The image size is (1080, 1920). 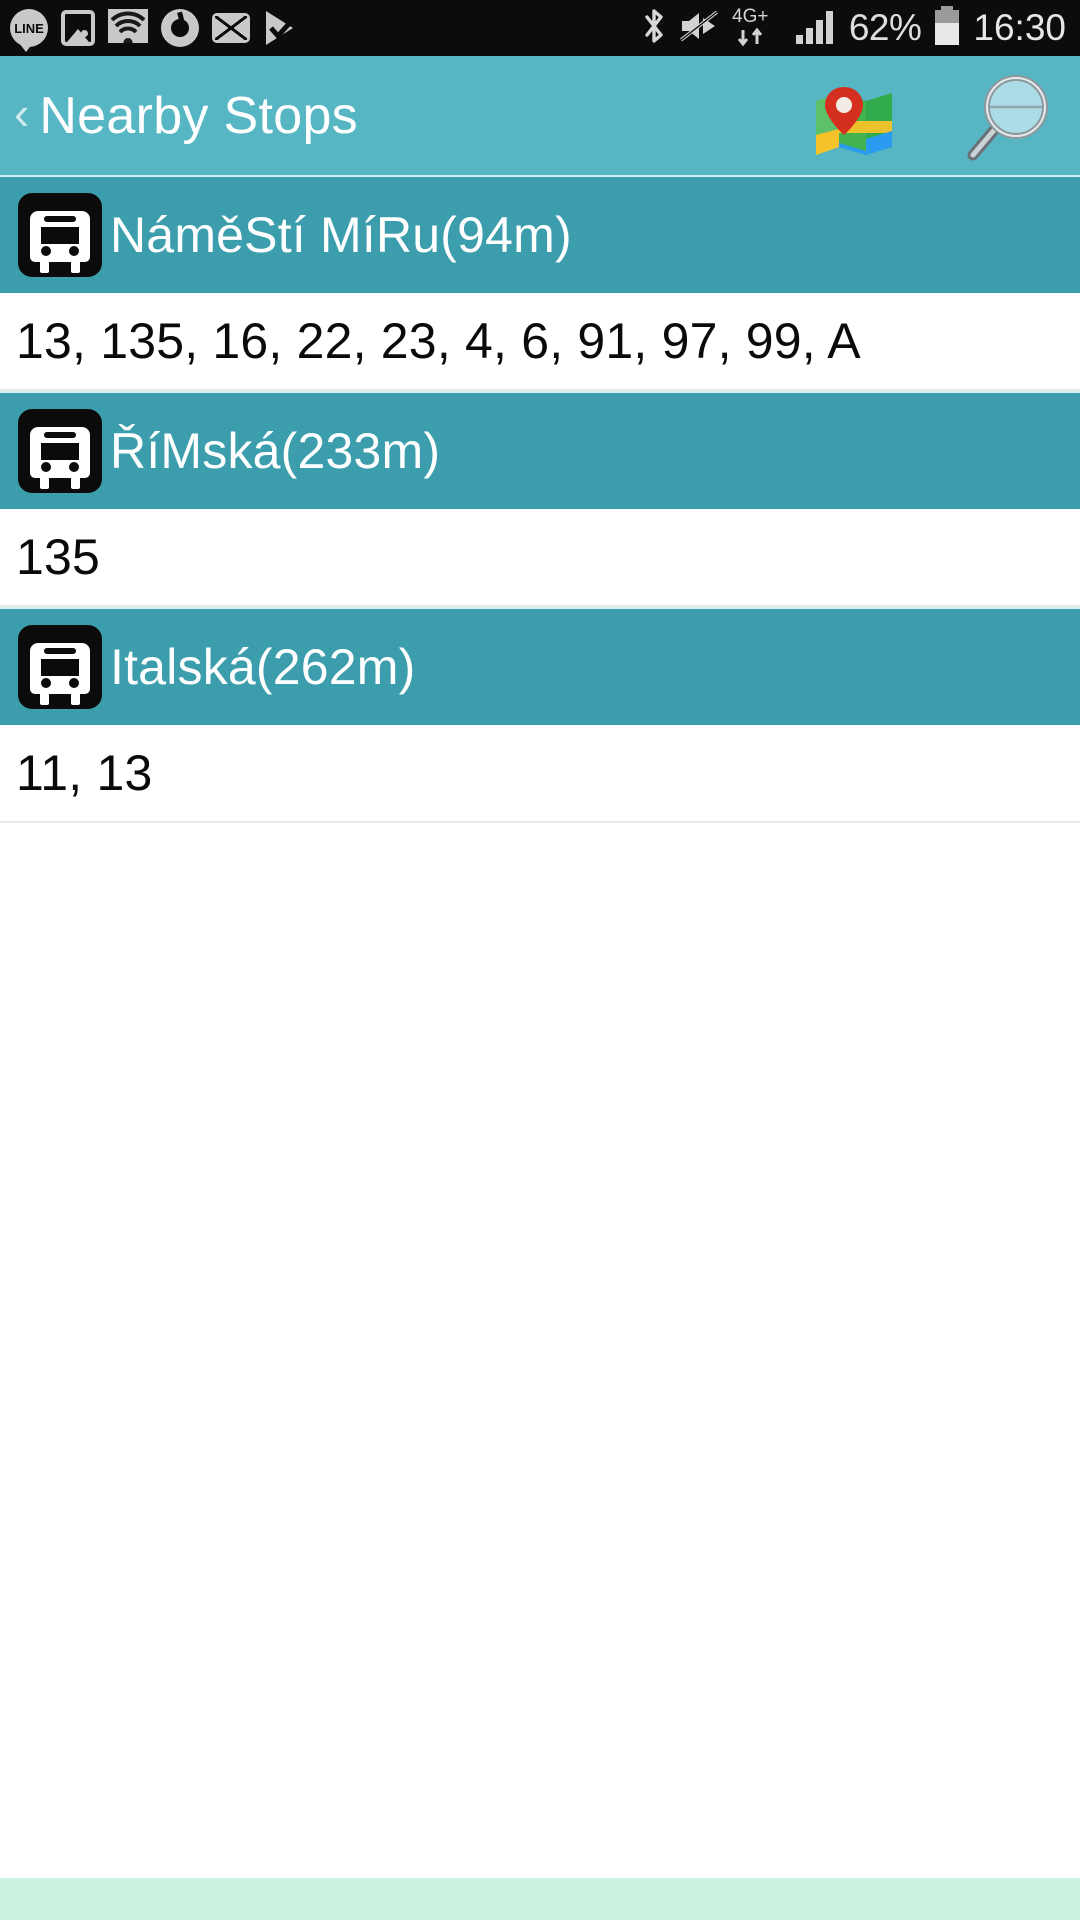 I want to click on app-bar-actions, so click(x=935, y=116).